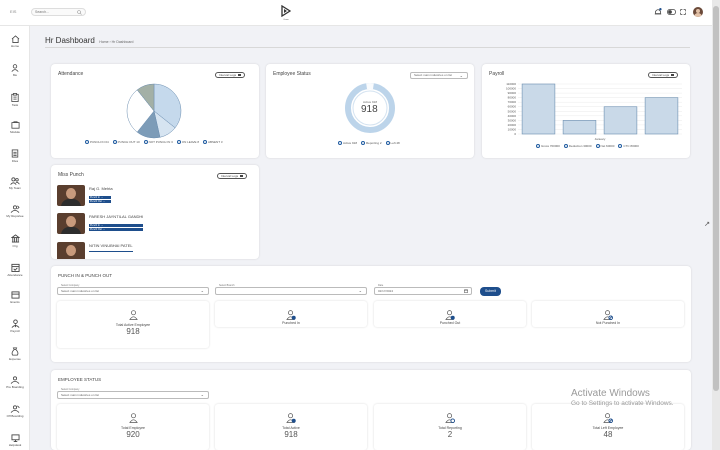 The height and width of the screenshot is (450, 720). What do you see at coordinates (99, 142) in the screenshot?
I see `legend-label: PUNCH IN 04` at bounding box center [99, 142].